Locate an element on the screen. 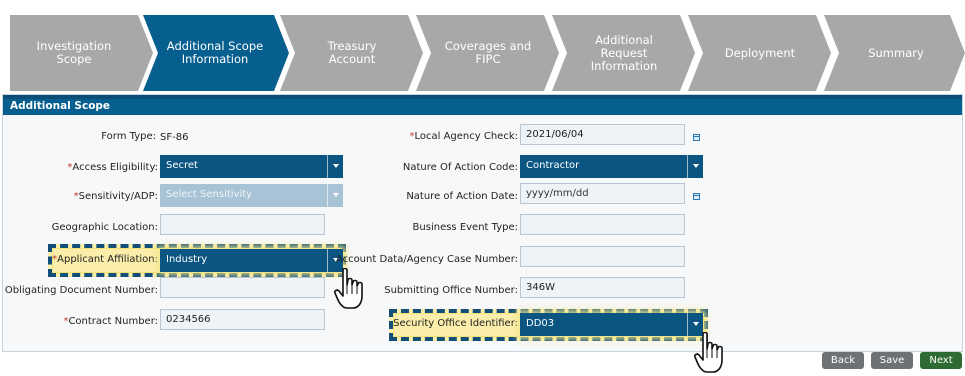  form-type-value: SF-86 is located at coordinates (174, 137).